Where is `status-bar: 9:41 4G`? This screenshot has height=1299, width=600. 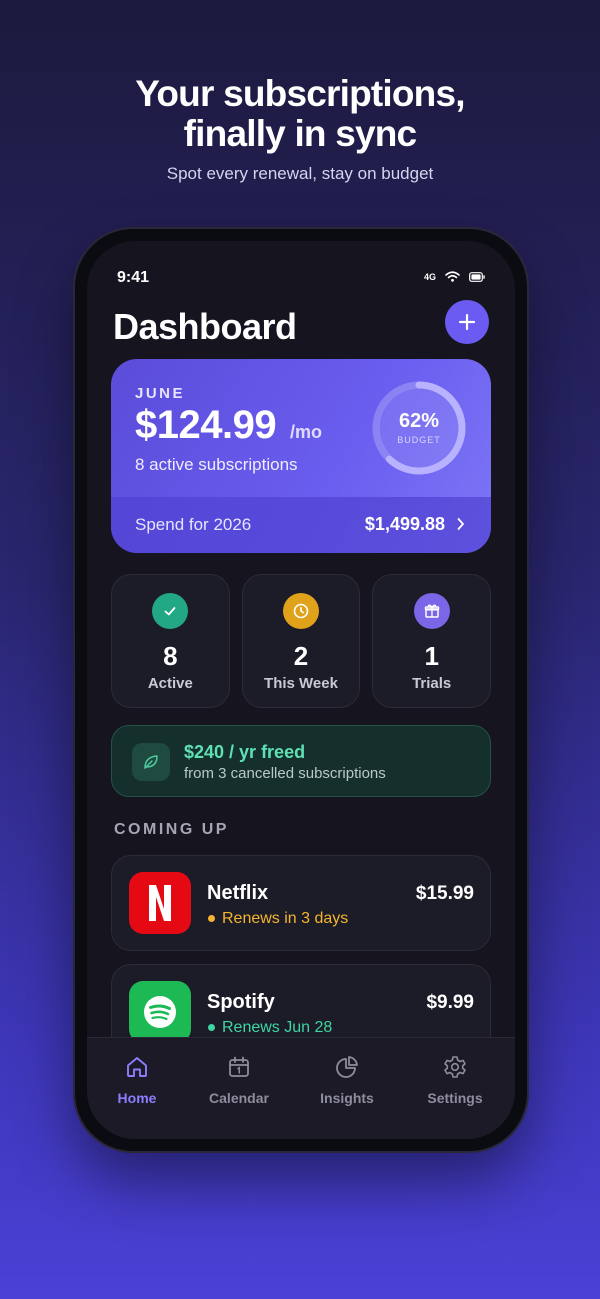 status-bar: 9:41 4G is located at coordinates (301, 279).